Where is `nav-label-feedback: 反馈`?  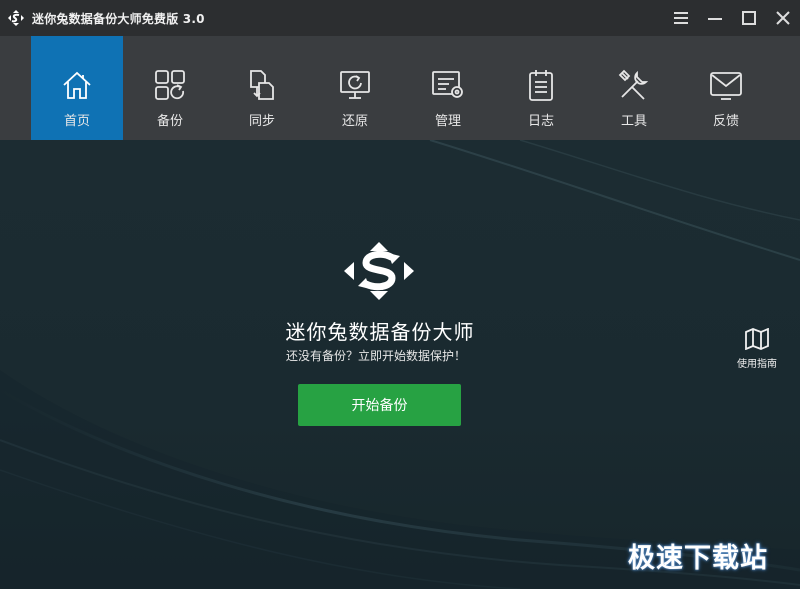
nav-label-feedback: 反馈 is located at coordinates (725, 121).